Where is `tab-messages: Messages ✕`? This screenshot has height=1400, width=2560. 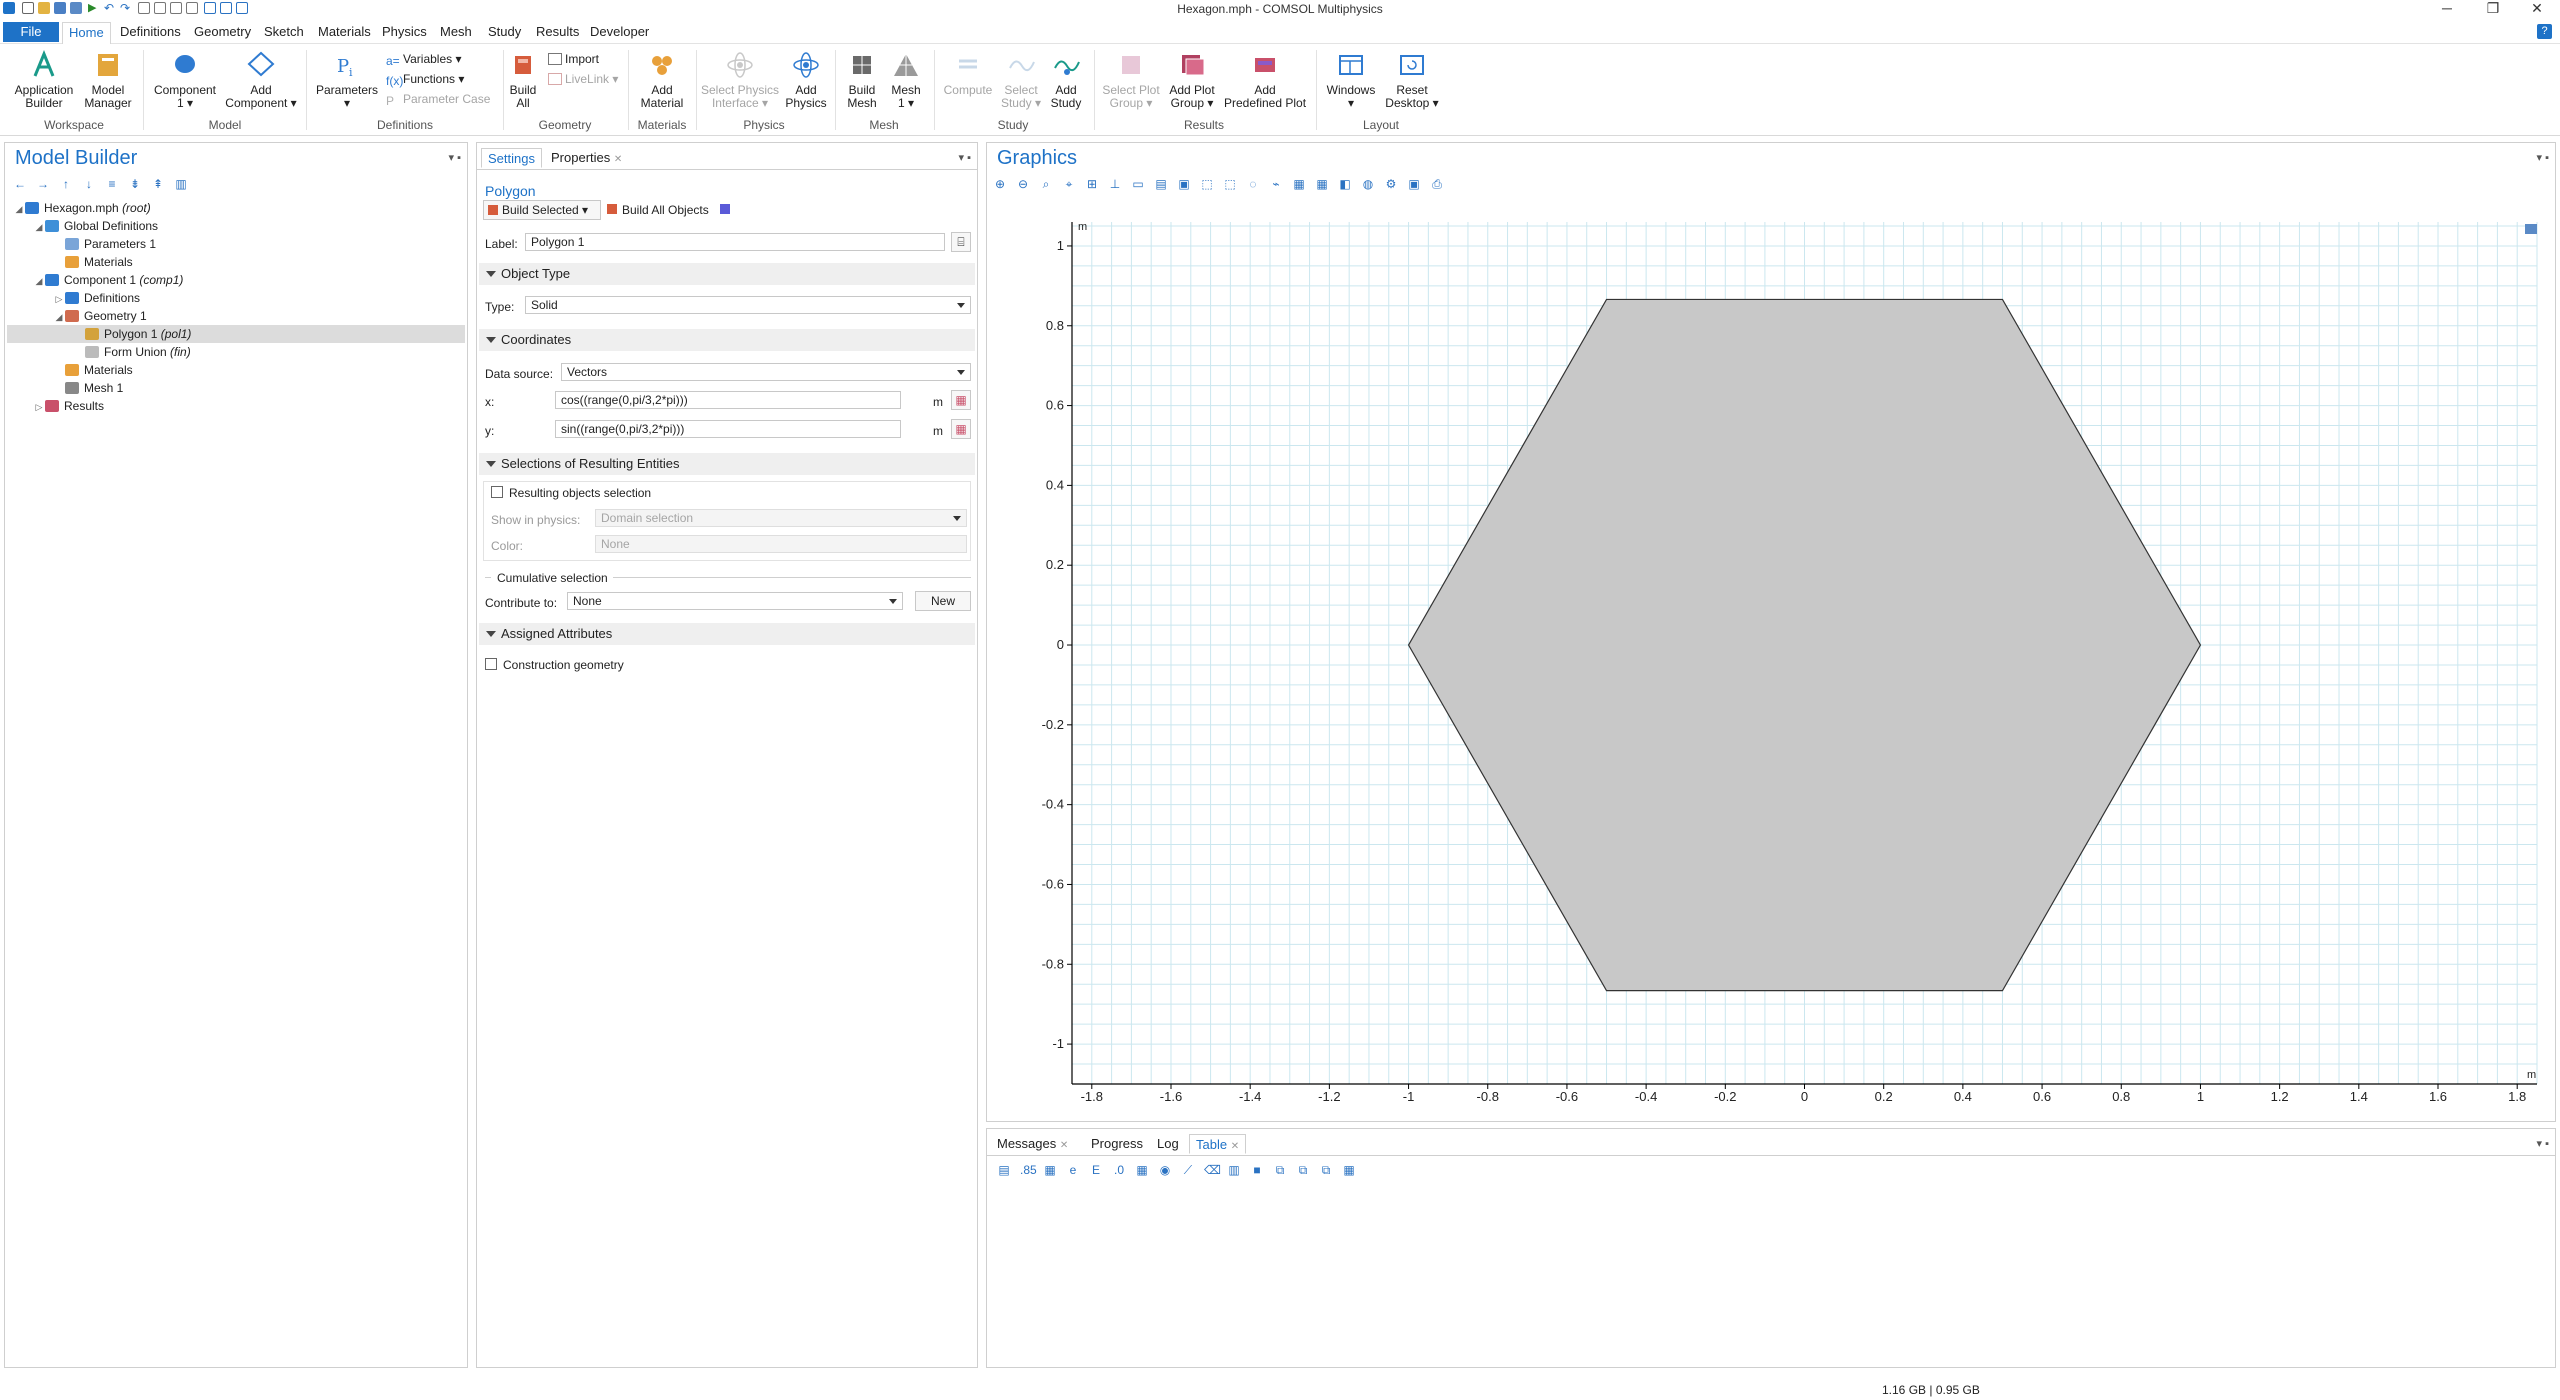 tab-messages: Messages ✕ is located at coordinates (1032, 1144).